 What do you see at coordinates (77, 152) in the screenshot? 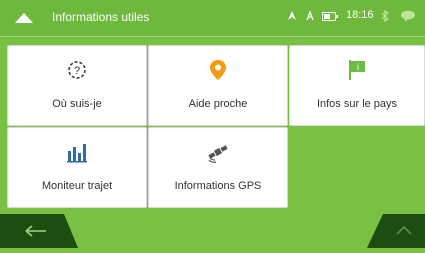
I see `bar-chart-icon` at bounding box center [77, 152].